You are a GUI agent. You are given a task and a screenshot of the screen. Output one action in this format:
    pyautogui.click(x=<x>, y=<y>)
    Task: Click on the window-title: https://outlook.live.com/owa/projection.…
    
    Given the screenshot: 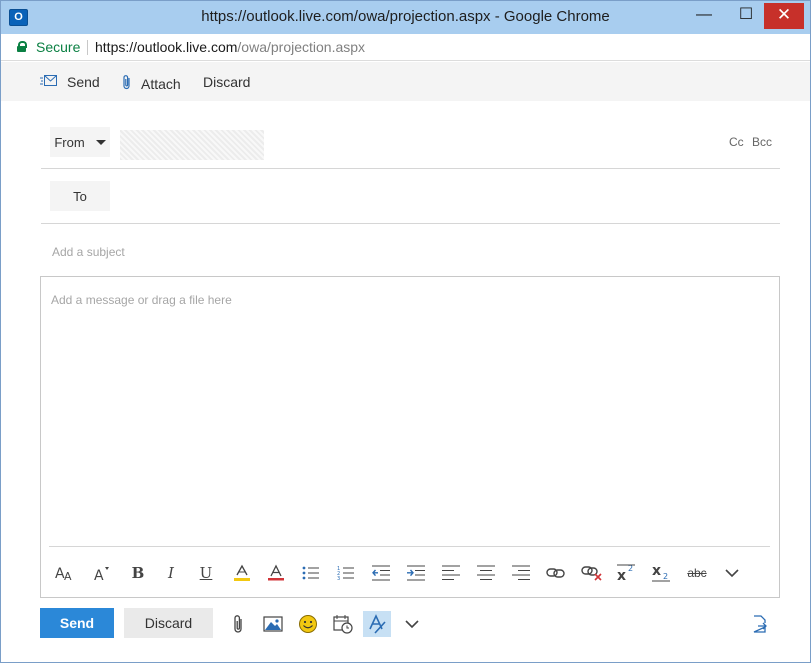 What is the action you would take?
    pyautogui.click(x=405, y=16)
    